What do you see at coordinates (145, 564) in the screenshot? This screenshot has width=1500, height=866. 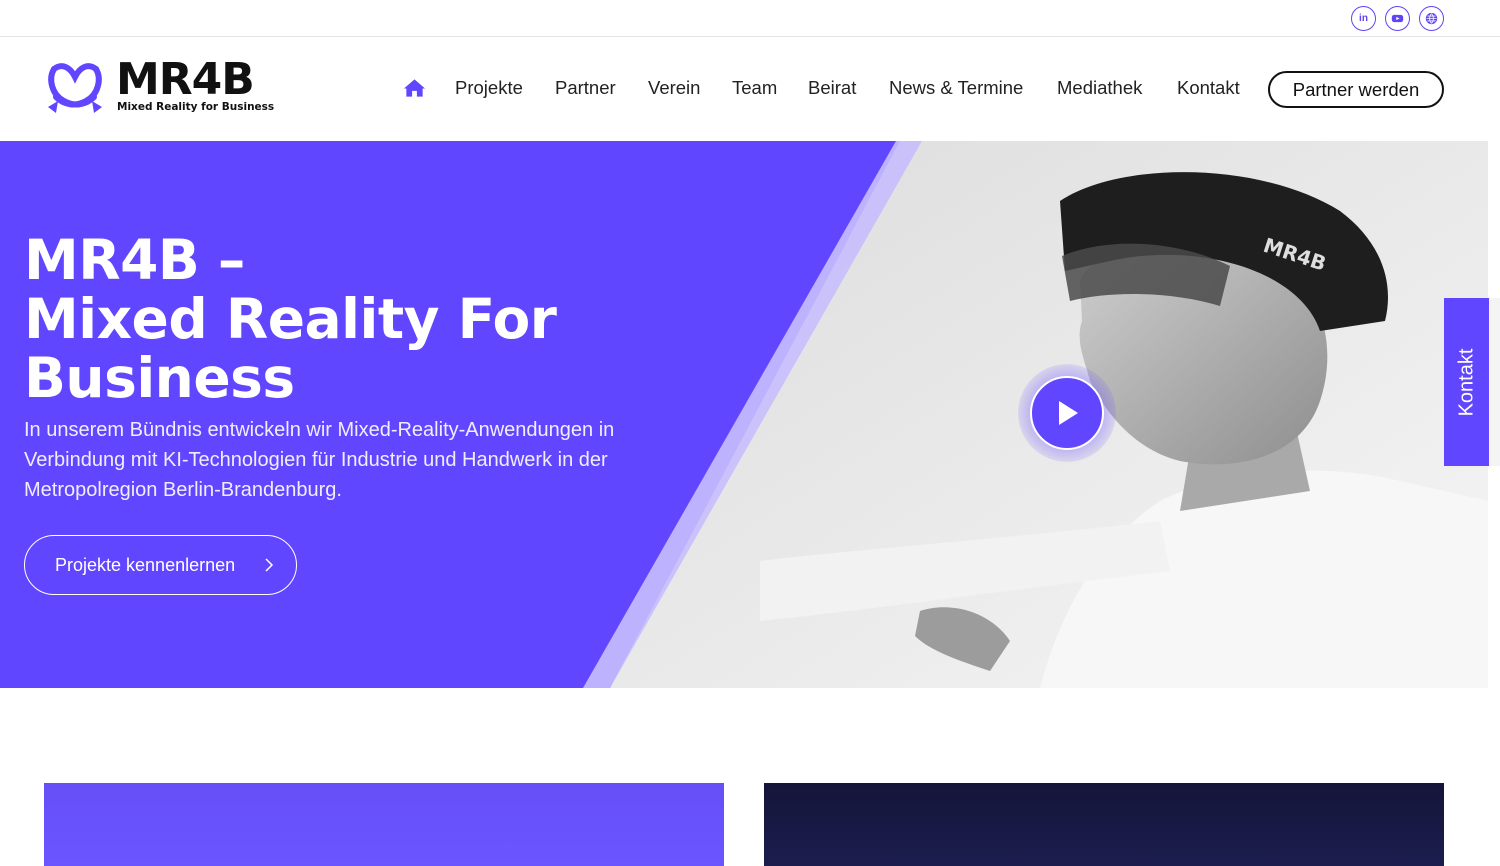 I see `hero-button-label: Projekte kennenlernen` at bounding box center [145, 564].